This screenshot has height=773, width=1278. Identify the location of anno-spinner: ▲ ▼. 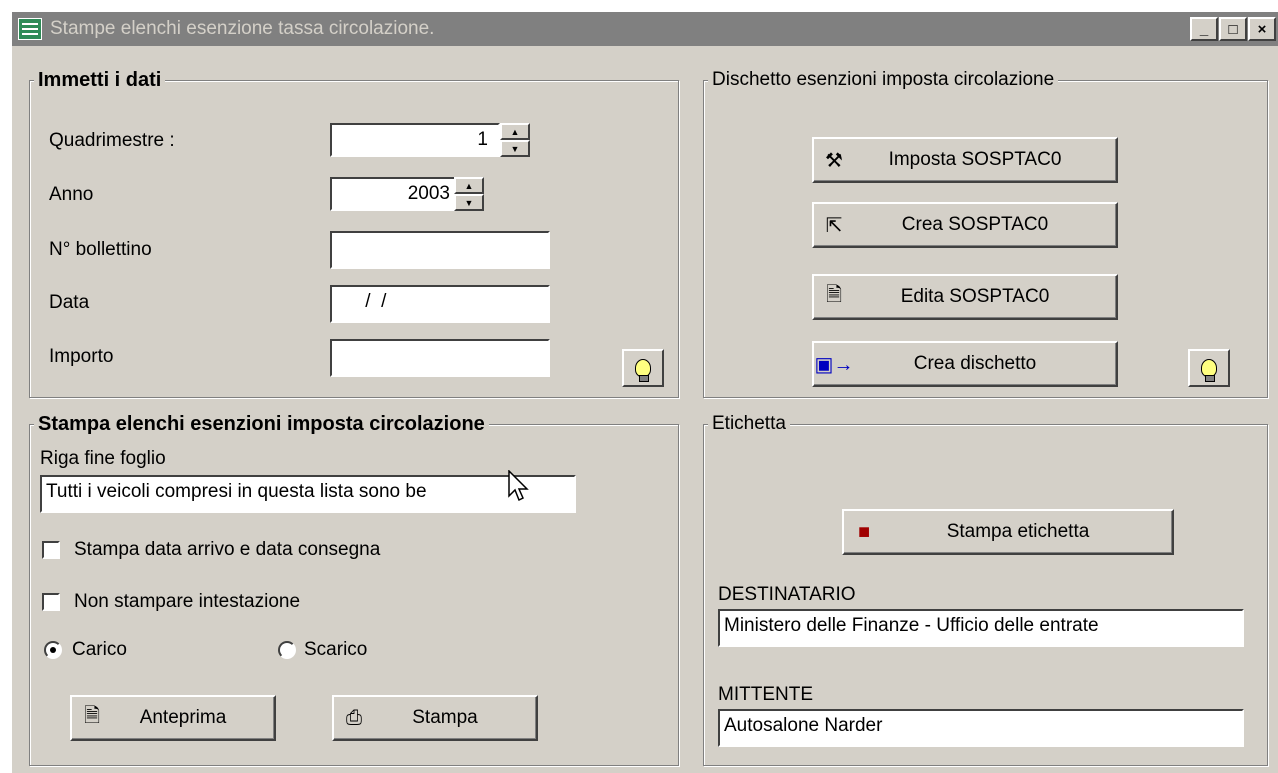
(469, 194).